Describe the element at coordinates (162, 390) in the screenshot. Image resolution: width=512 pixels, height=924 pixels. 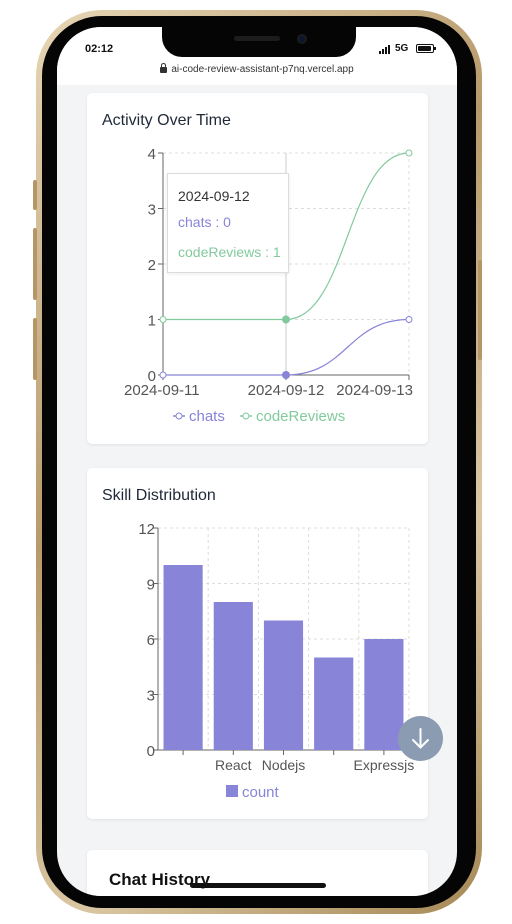
I see `x-tick-label: 2024-09-11` at that location.